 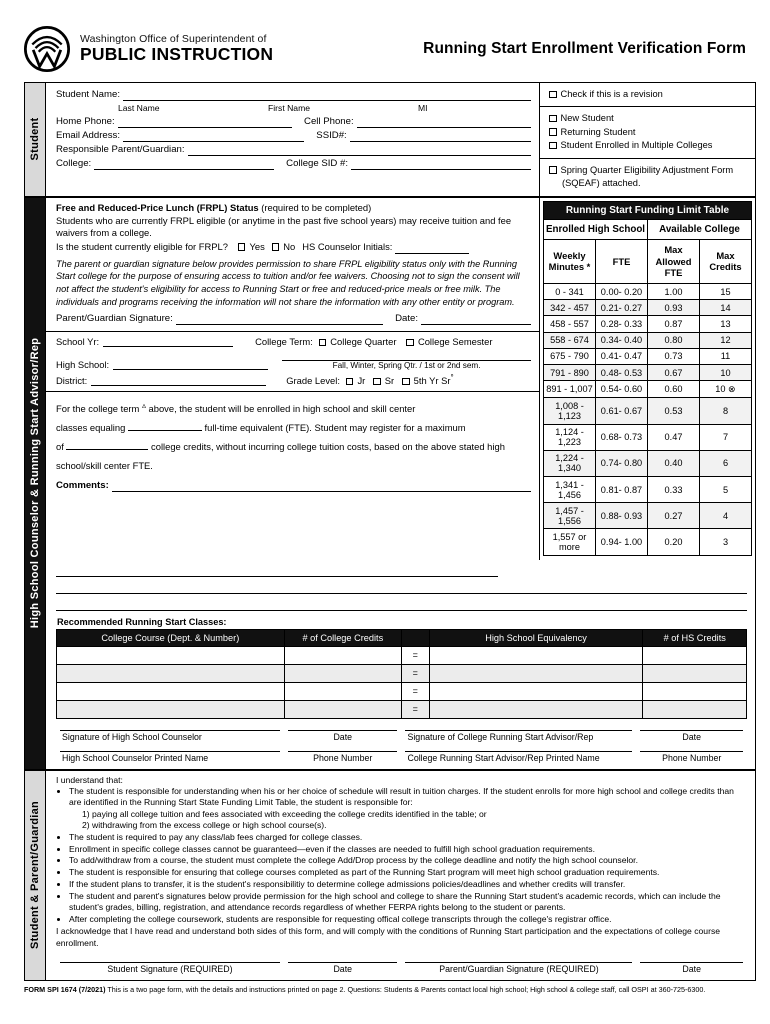 I want to click on frpl-signature-input, so click(x=279, y=320).